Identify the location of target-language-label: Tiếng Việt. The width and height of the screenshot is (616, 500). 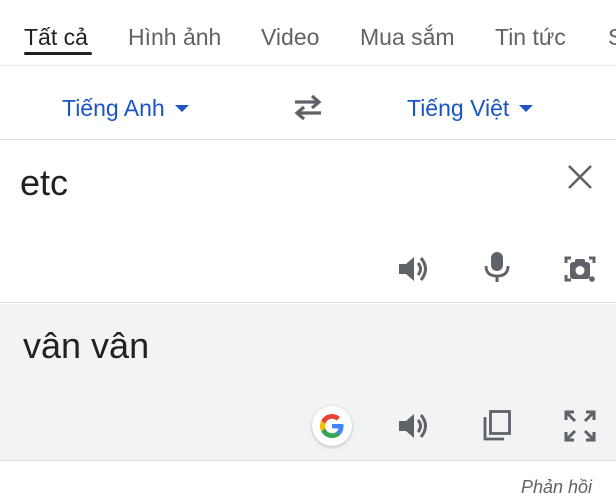
(458, 108).